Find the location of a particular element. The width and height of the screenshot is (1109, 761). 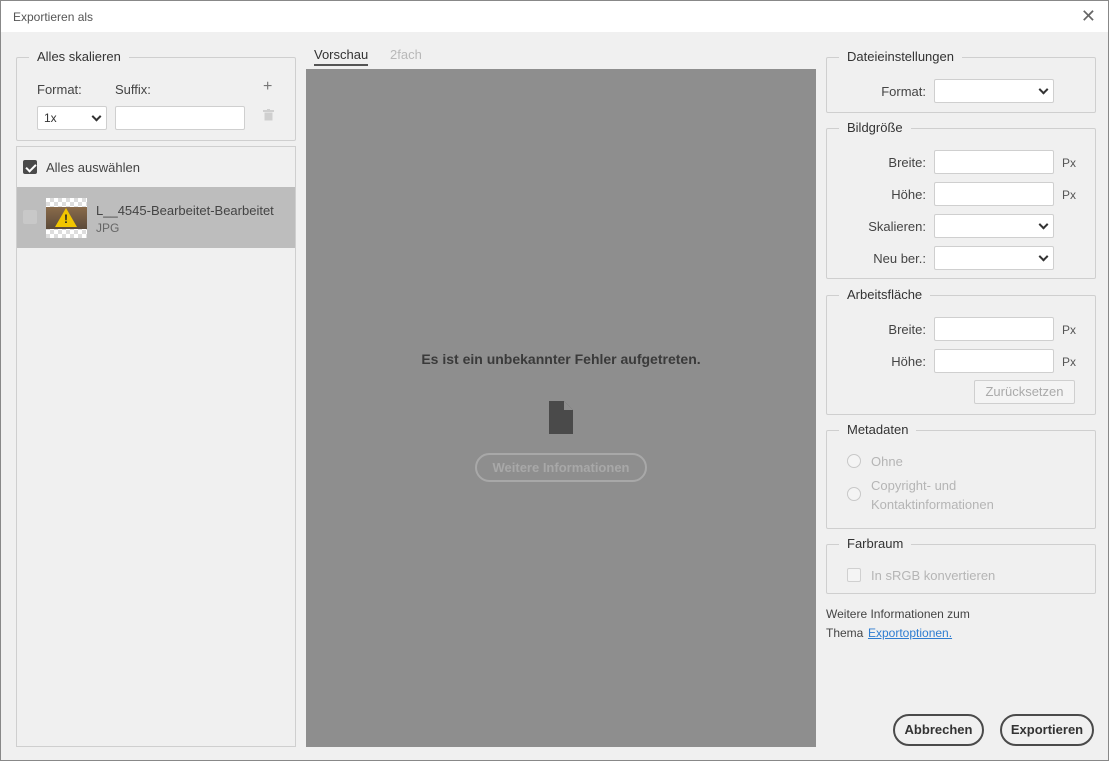

cancel-button: Abbrechen is located at coordinates (938, 730).